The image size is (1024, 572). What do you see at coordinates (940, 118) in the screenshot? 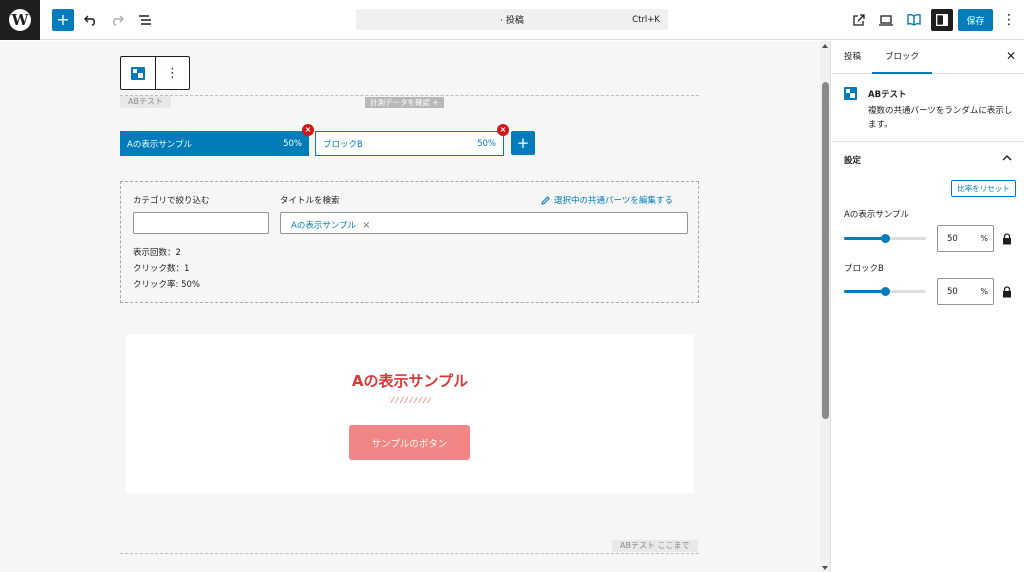
I see `block-description: 複数の共通パーツをランダムに表示します。` at bounding box center [940, 118].